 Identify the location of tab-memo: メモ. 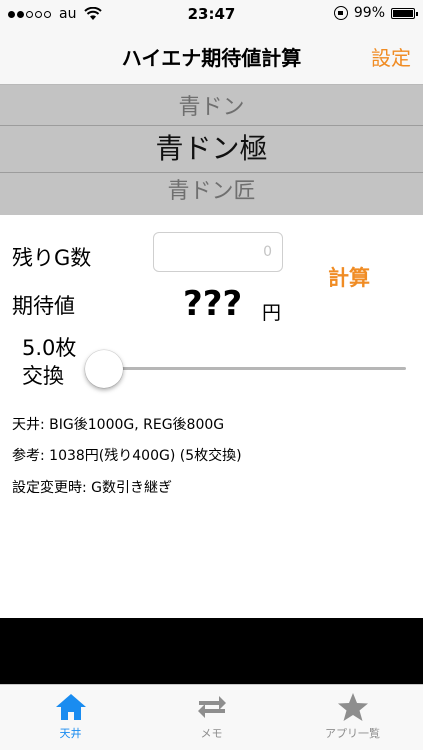
(211, 718).